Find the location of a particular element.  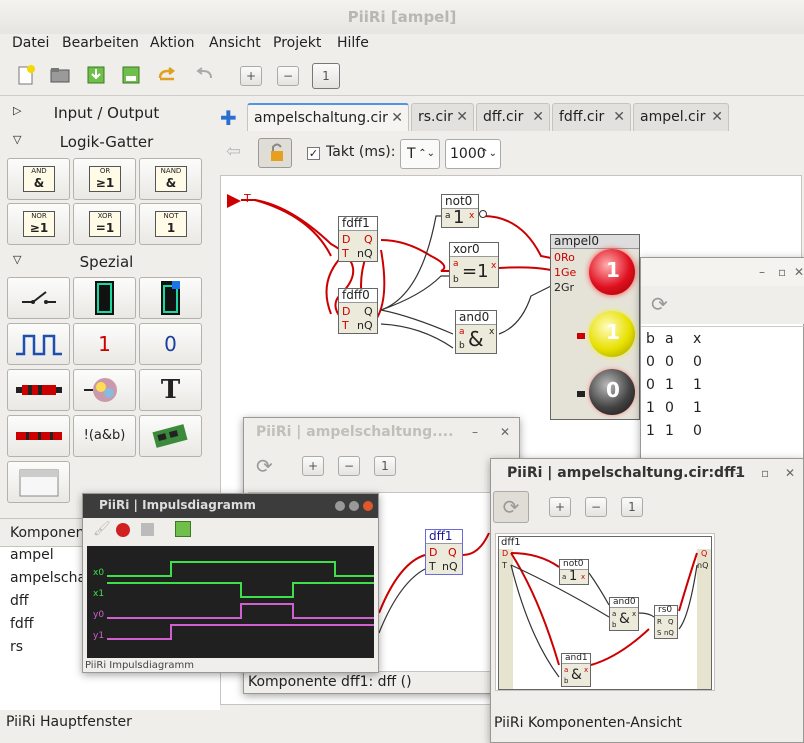

interval-spinbox: 1000 ⌃⌄ is located at coordinates (473, 154).